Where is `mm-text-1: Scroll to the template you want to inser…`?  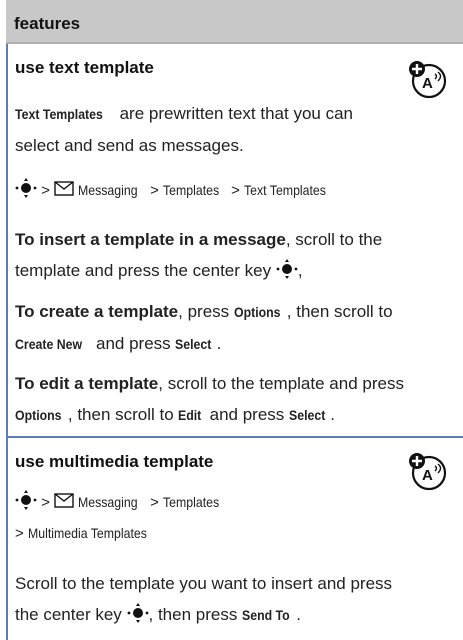
mm-text-1: Scroll to the template you want to inser… is located at coordinates (204, 583).